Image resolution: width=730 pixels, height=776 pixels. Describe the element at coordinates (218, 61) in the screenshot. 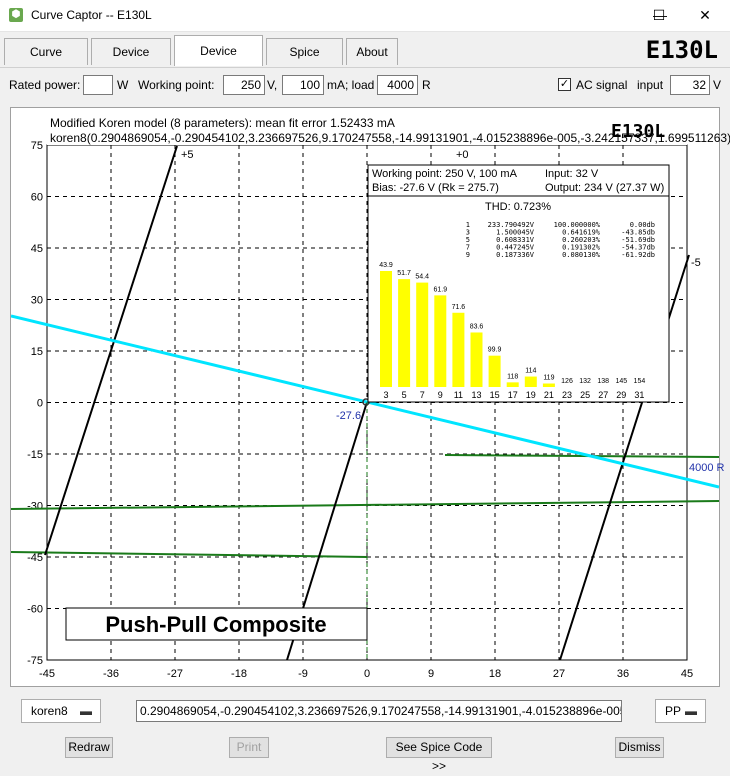

I see `tab-device-model: Device Model` at that location.